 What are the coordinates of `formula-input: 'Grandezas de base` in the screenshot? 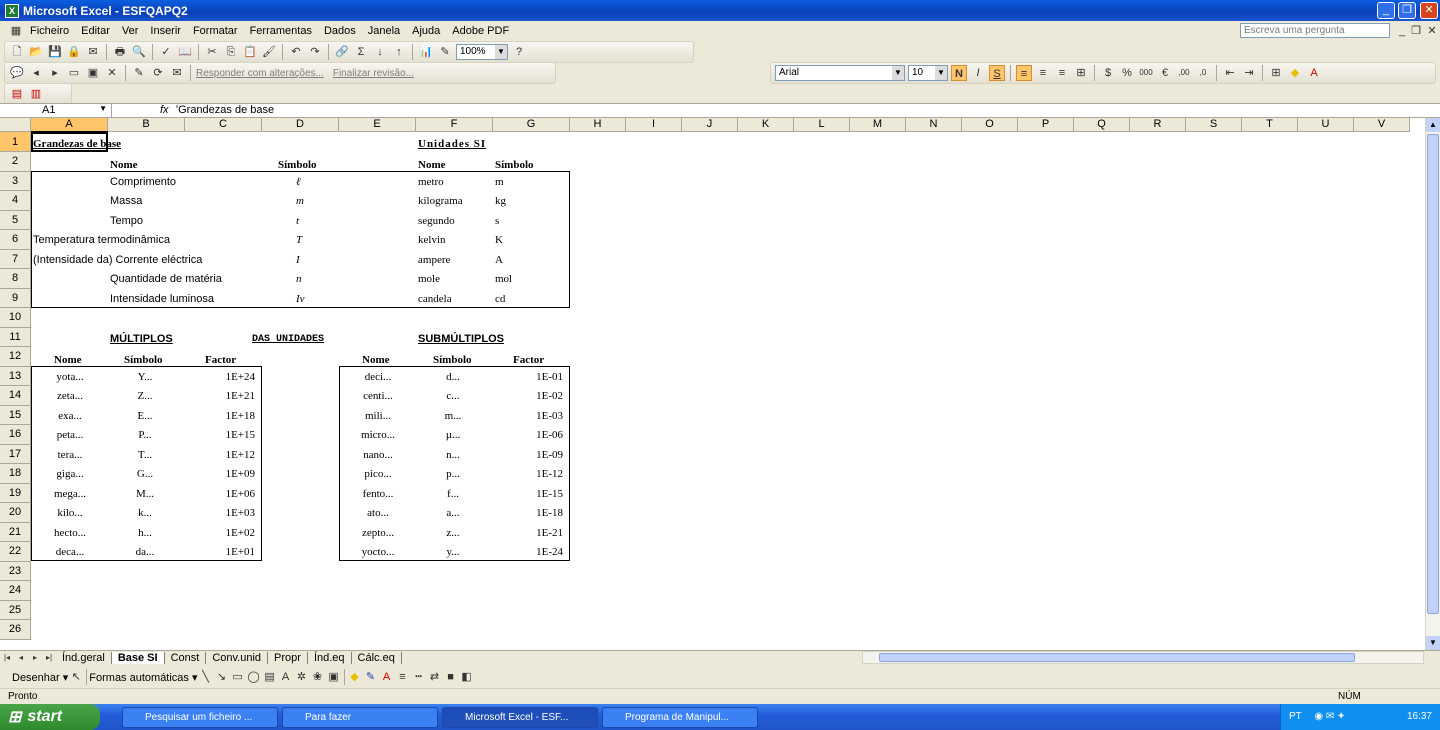 It's located at (225, 110).